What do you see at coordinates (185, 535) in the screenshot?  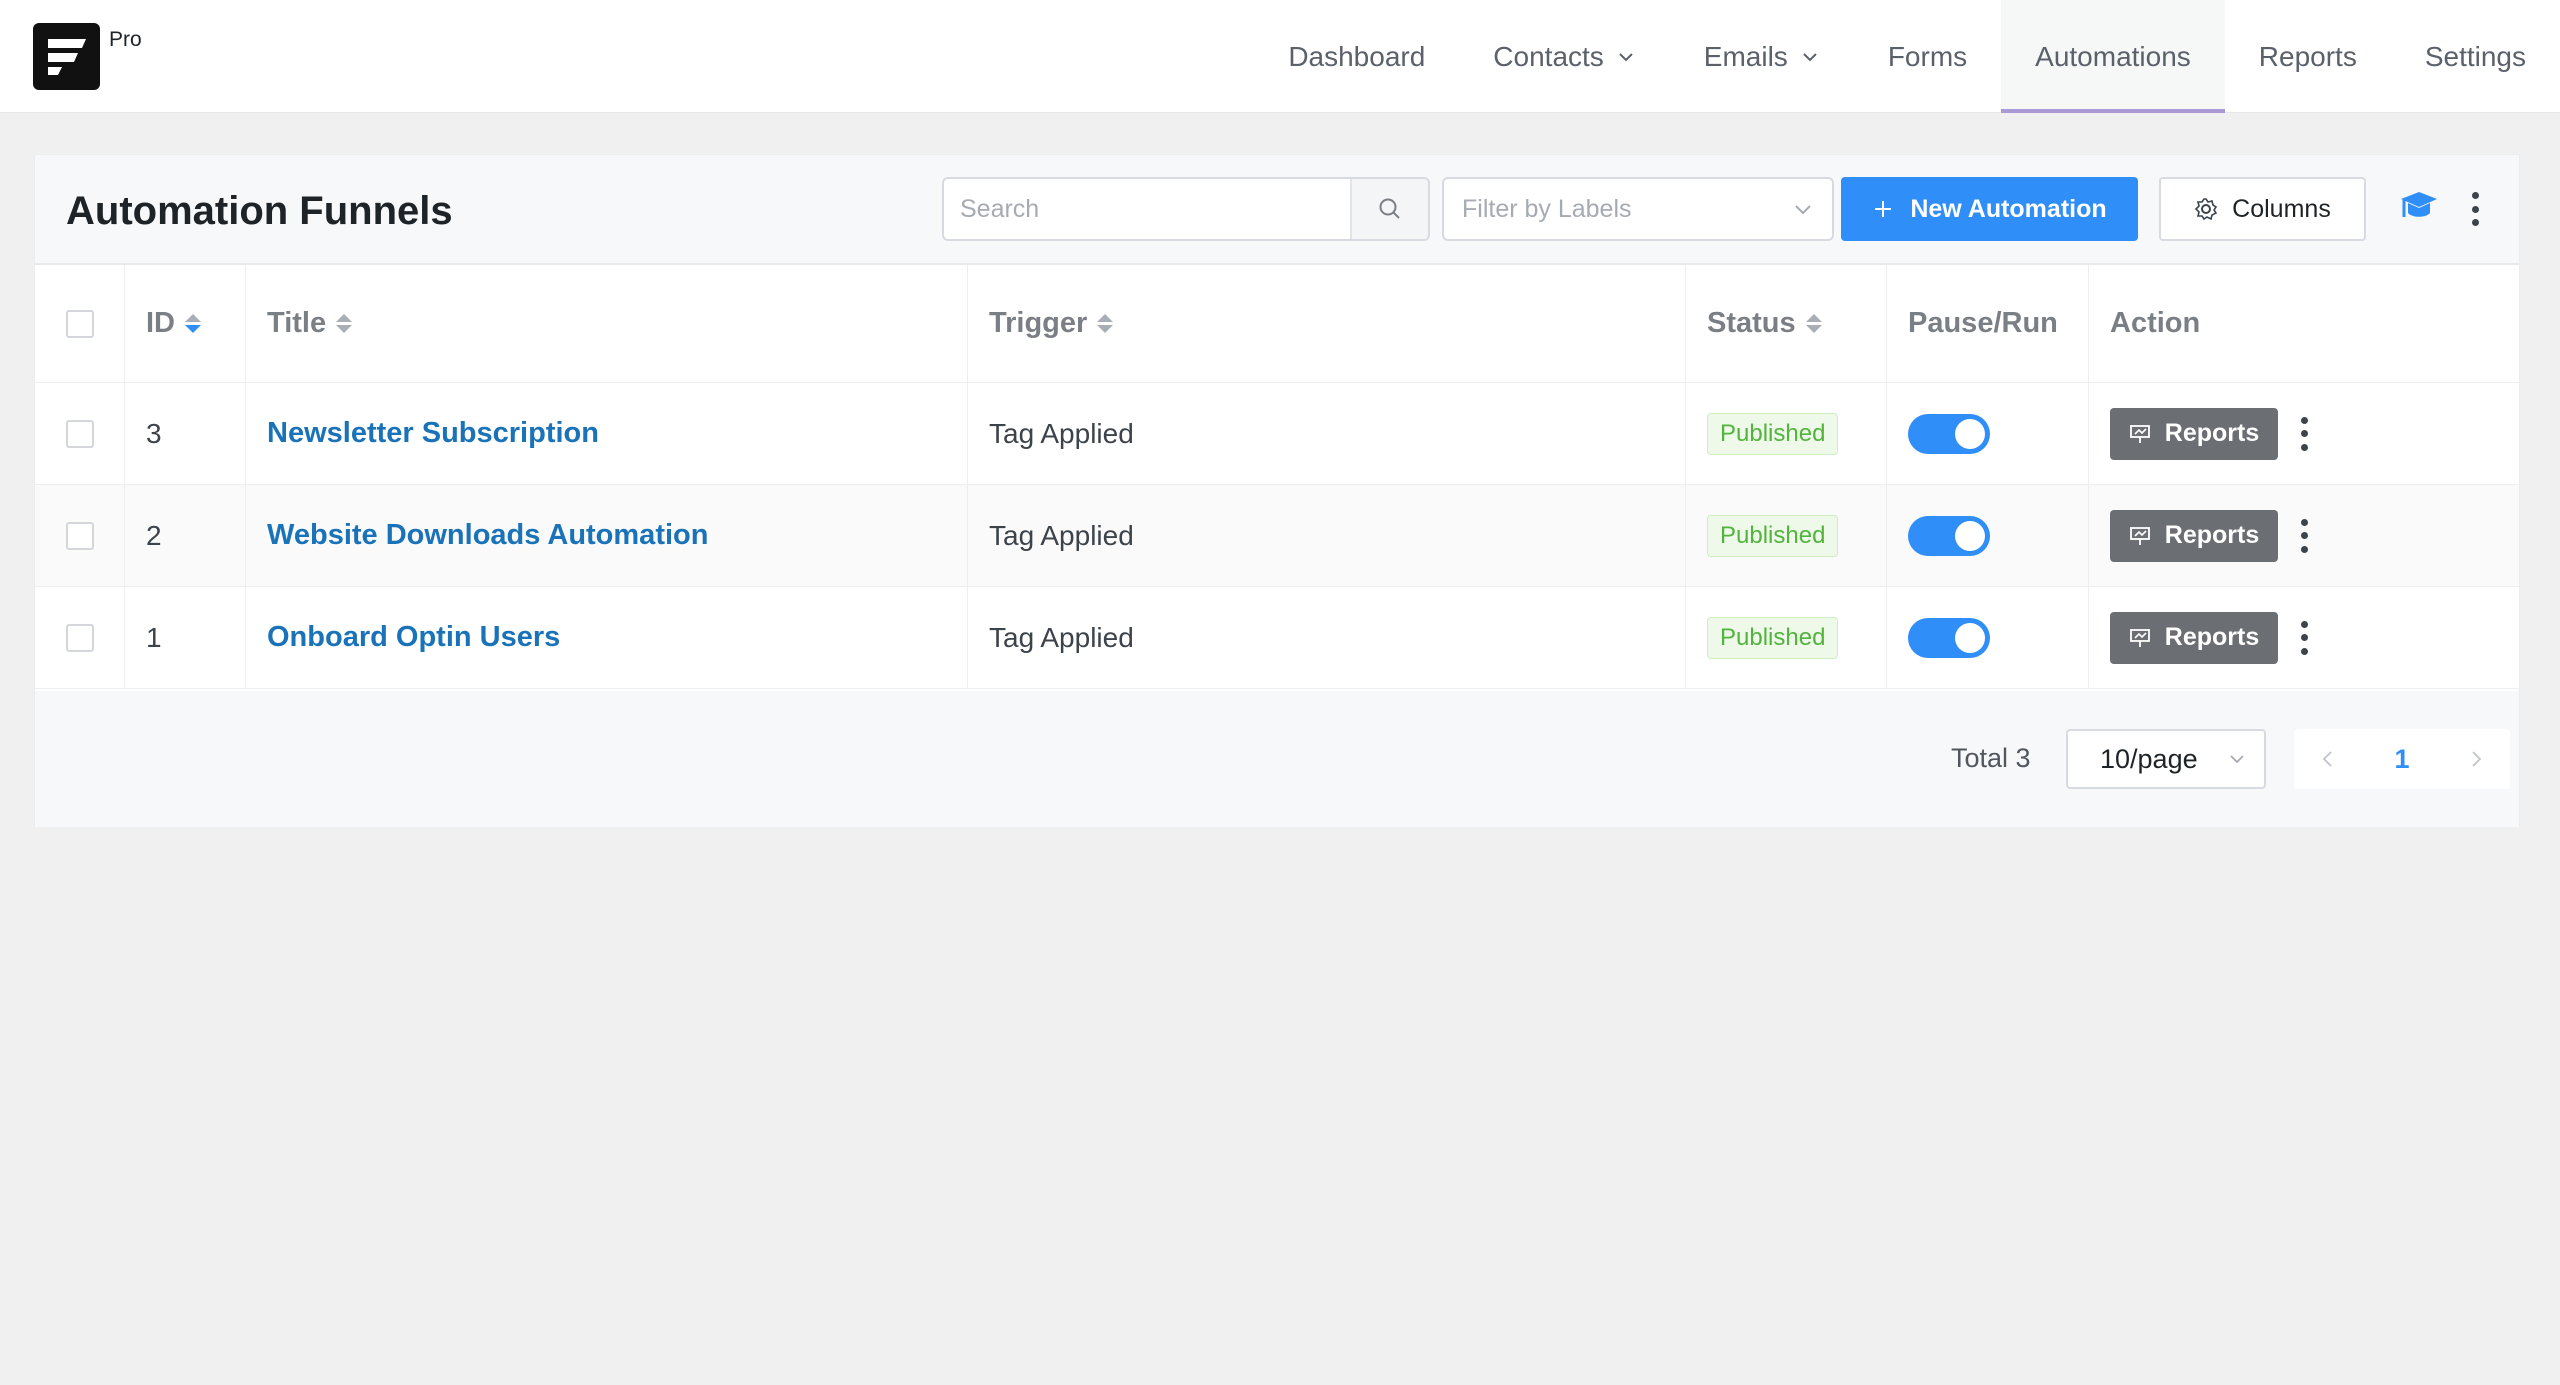 I see `row-id: 2` at bounding box center [185, 535].